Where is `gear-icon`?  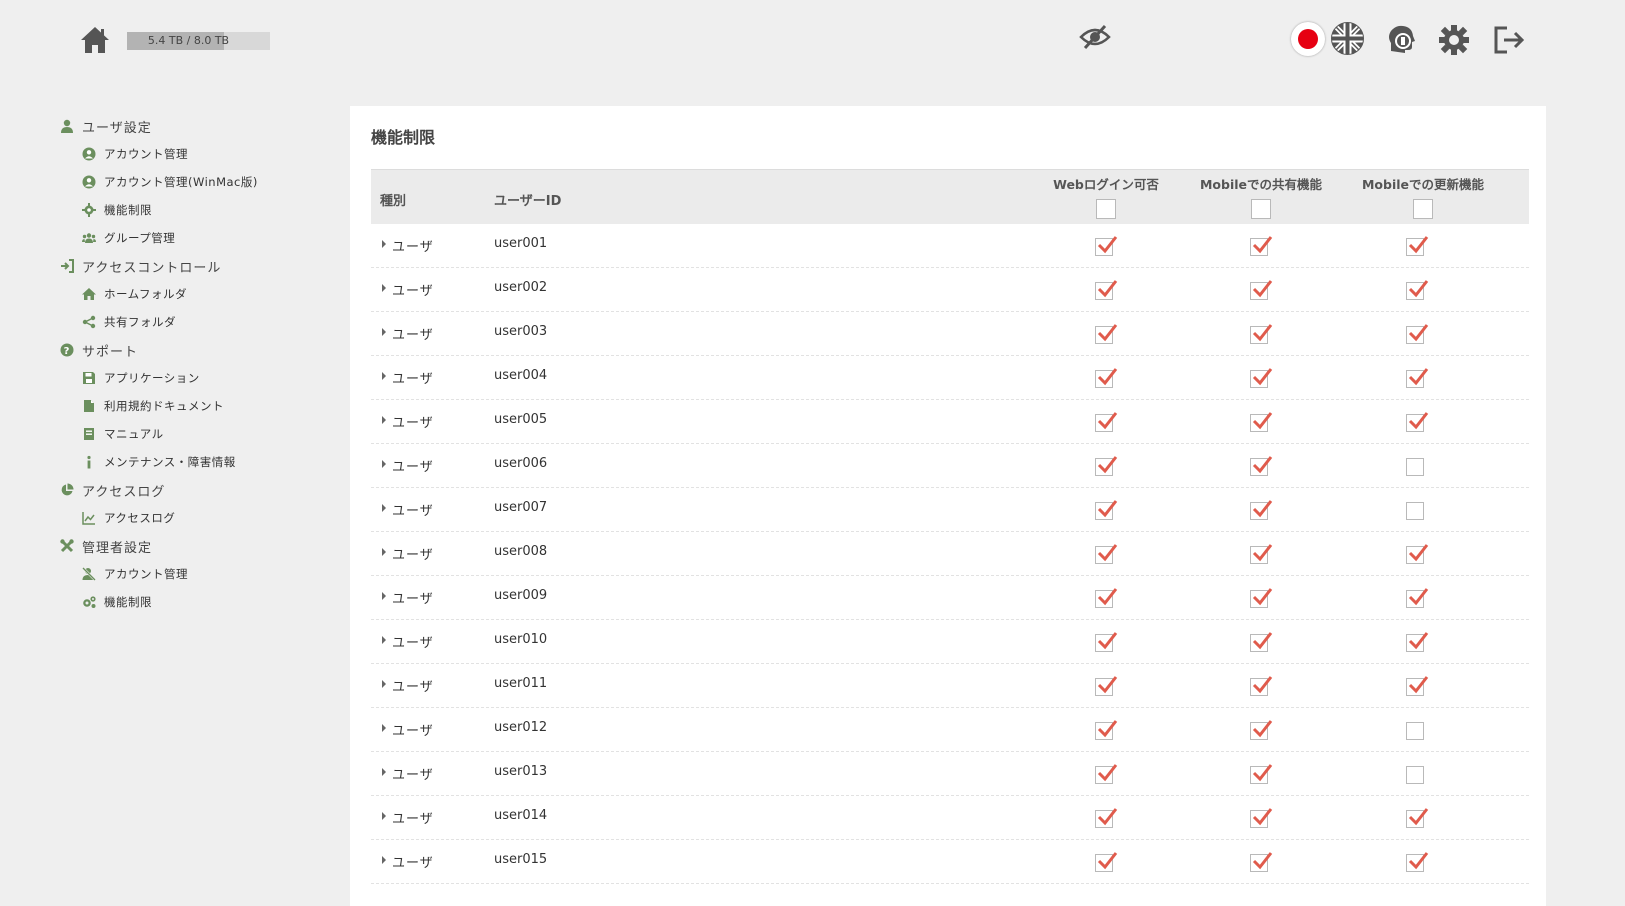
gear-icon is located at coordinates (1454, 40).